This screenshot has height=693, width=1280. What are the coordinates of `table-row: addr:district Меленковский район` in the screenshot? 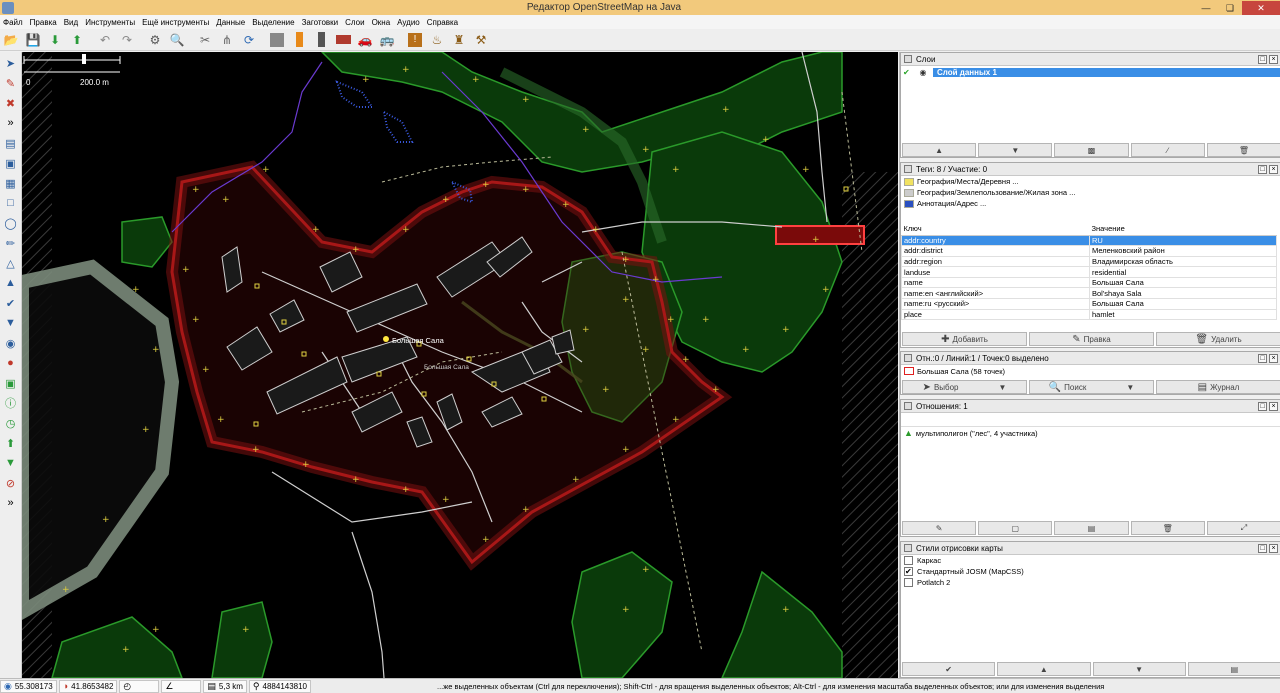 It's located at (1089, 251).